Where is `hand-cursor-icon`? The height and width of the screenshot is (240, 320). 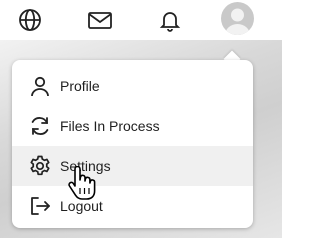 hand-cursor-icon is located at coordinates (82, 183).